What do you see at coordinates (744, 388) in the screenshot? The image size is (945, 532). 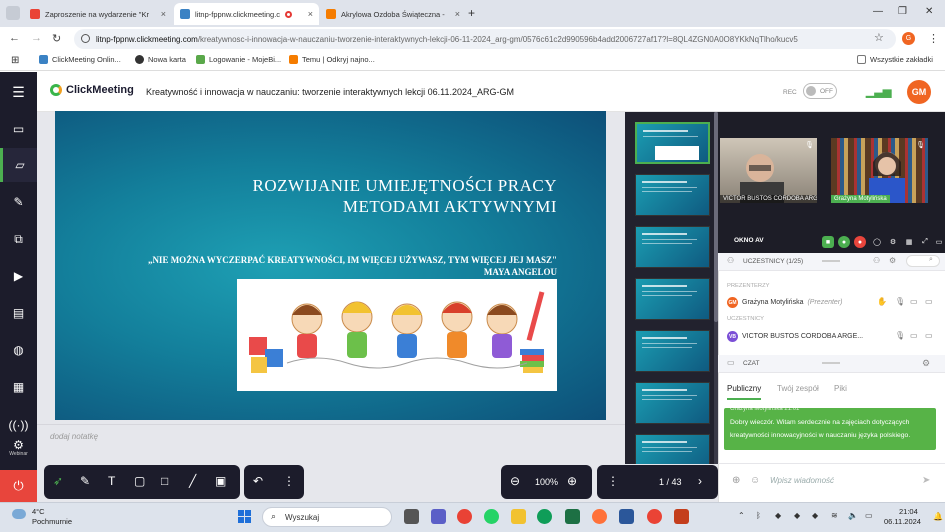 I see `tab-public: Publiczny` at bounding box center [744, 388].